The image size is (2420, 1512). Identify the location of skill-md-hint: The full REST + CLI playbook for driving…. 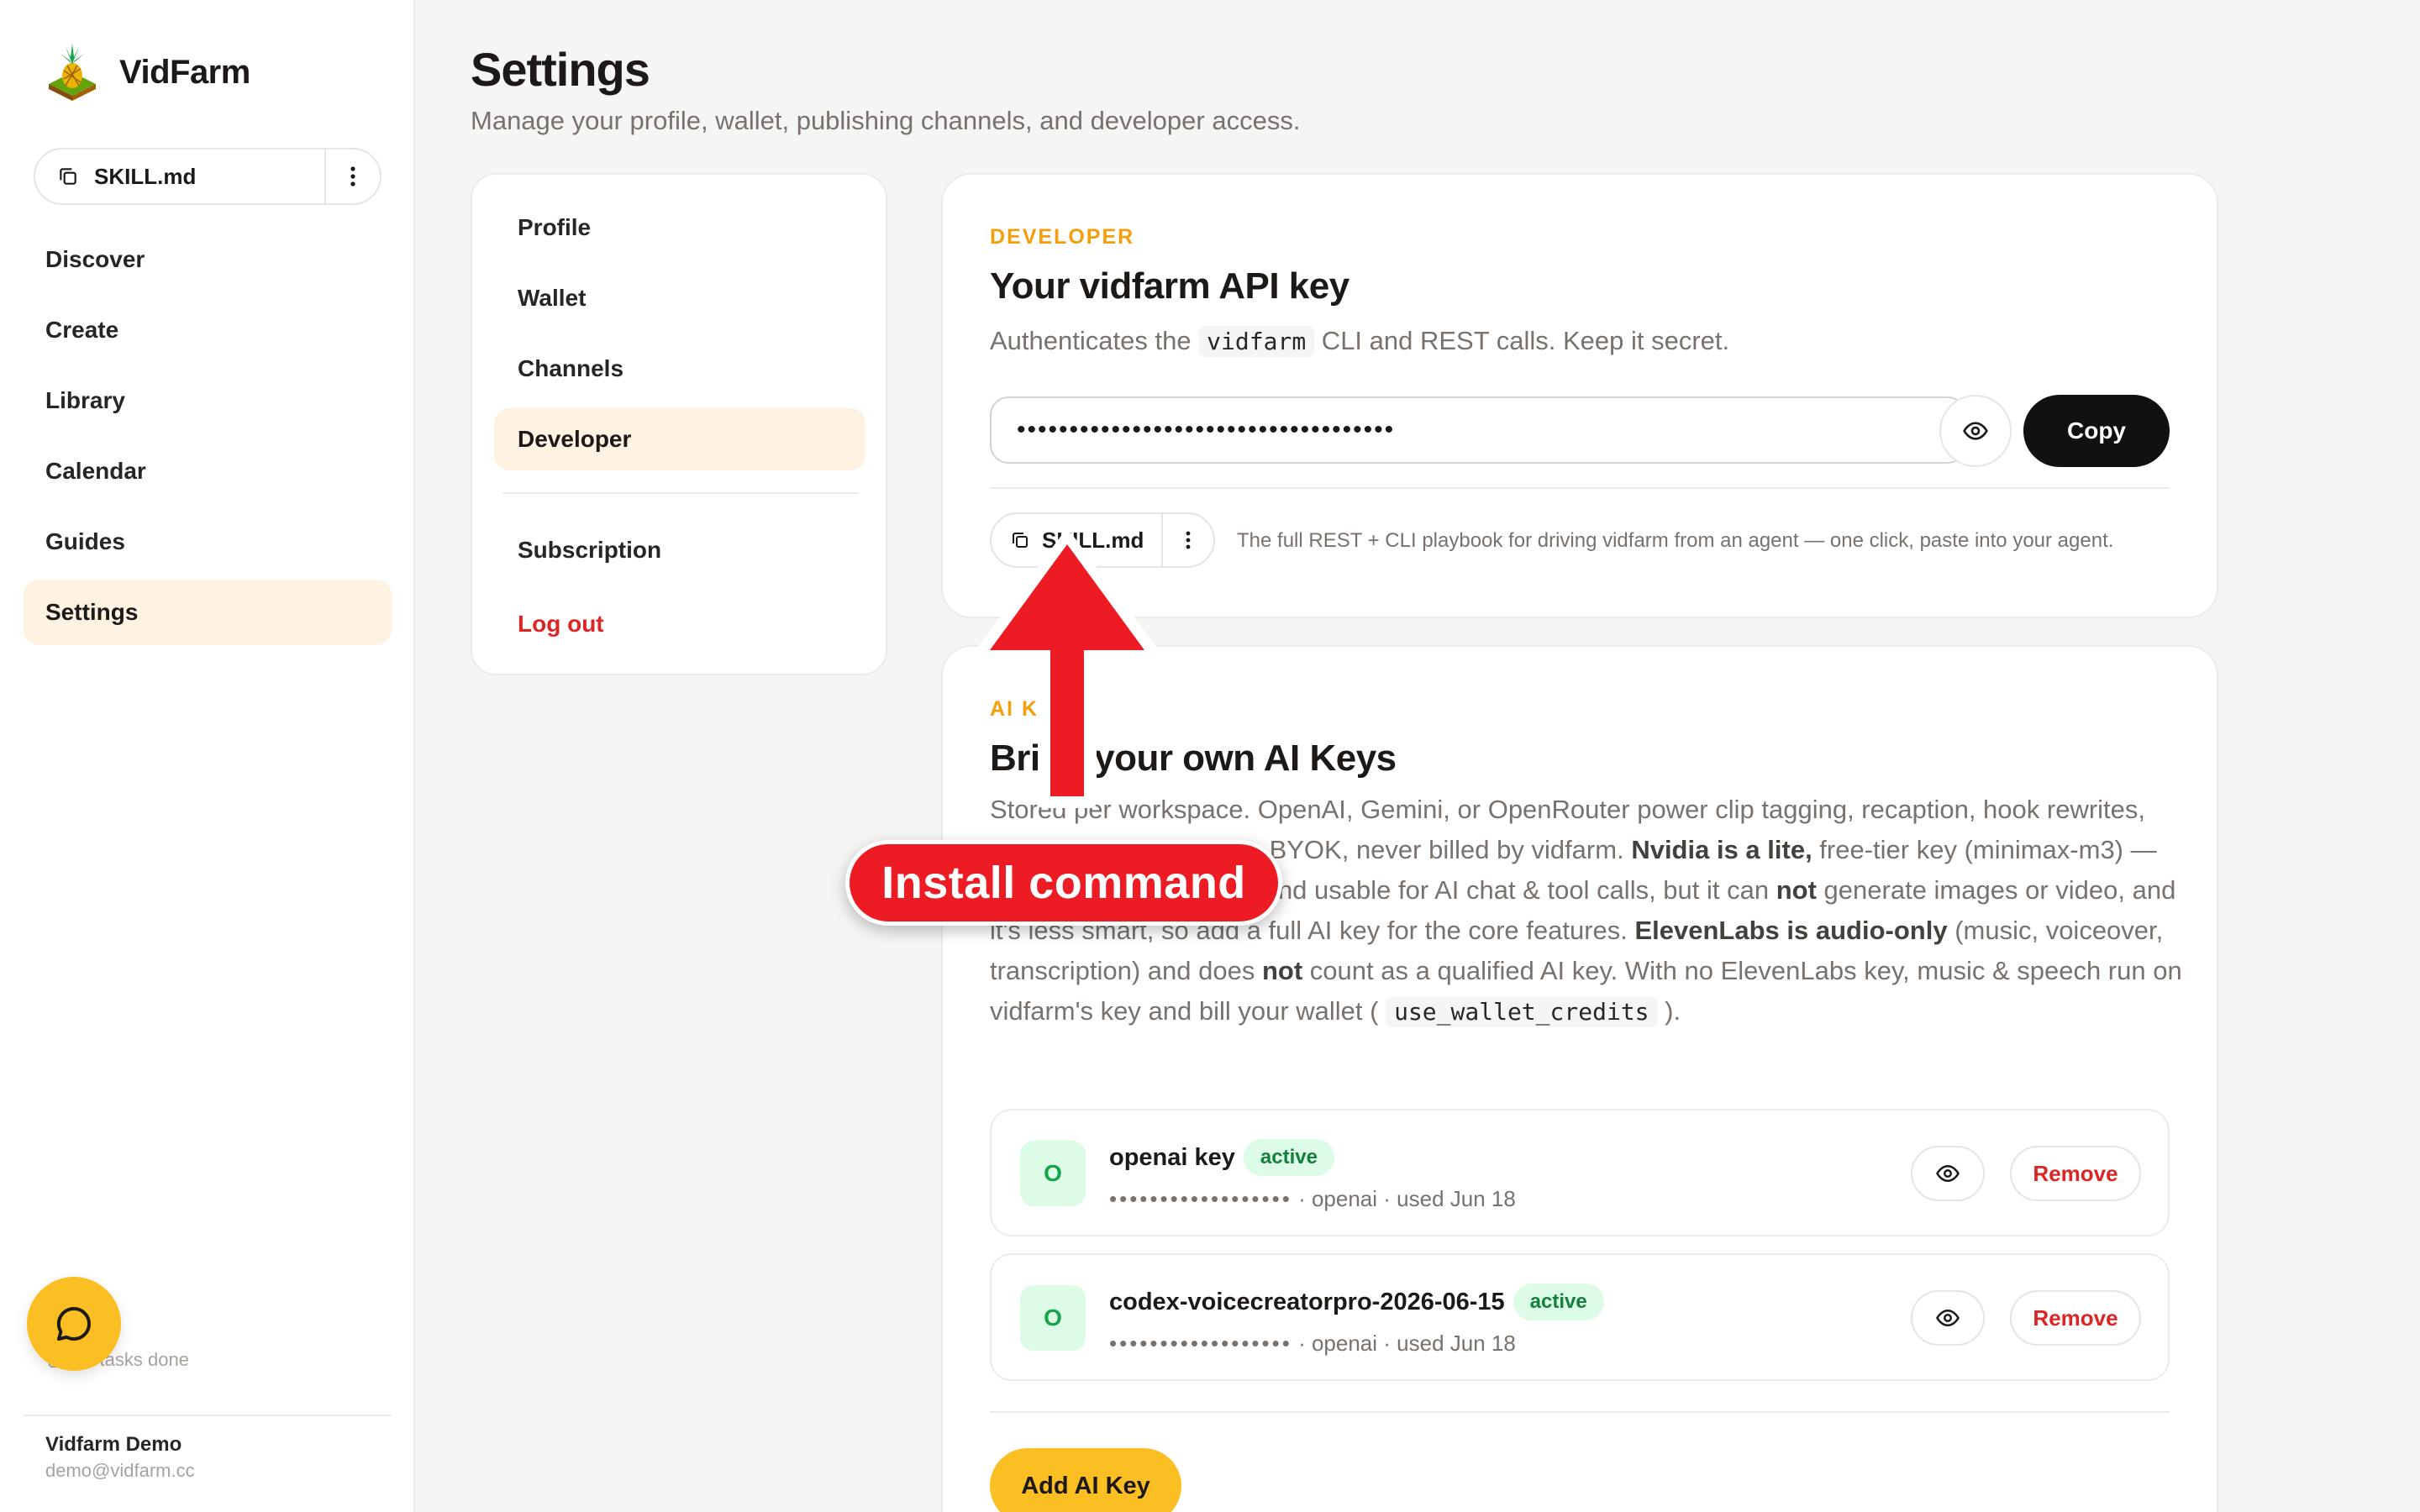
(1676, 540).